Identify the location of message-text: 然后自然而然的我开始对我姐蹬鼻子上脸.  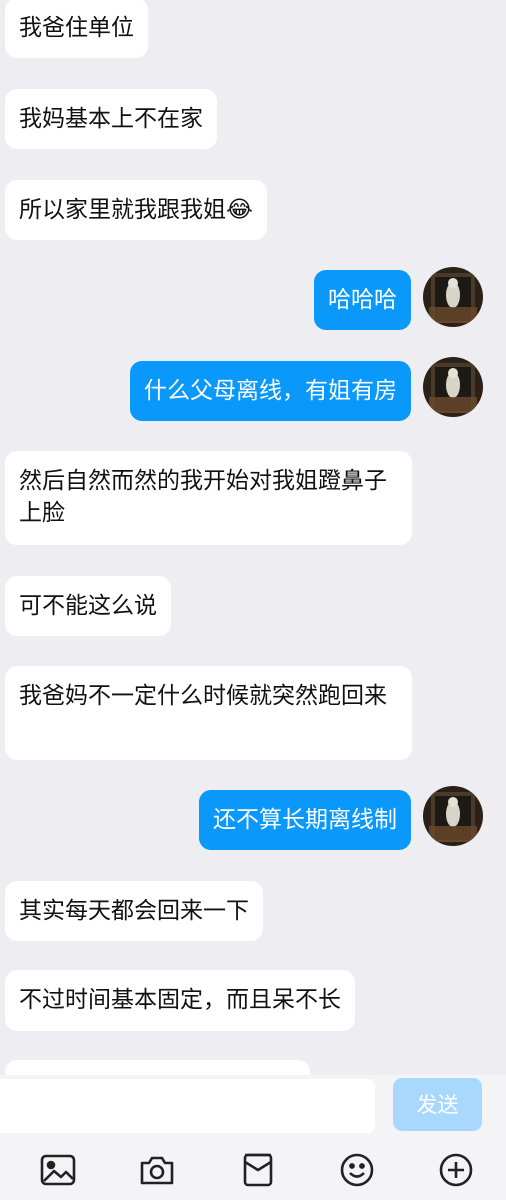
(203, 497).